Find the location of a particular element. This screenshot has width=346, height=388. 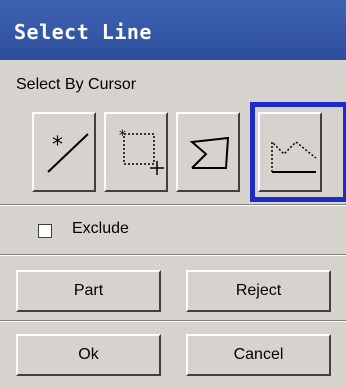

select-by-cursor-label: Select By Cursor is located at coordinates (76, 84).